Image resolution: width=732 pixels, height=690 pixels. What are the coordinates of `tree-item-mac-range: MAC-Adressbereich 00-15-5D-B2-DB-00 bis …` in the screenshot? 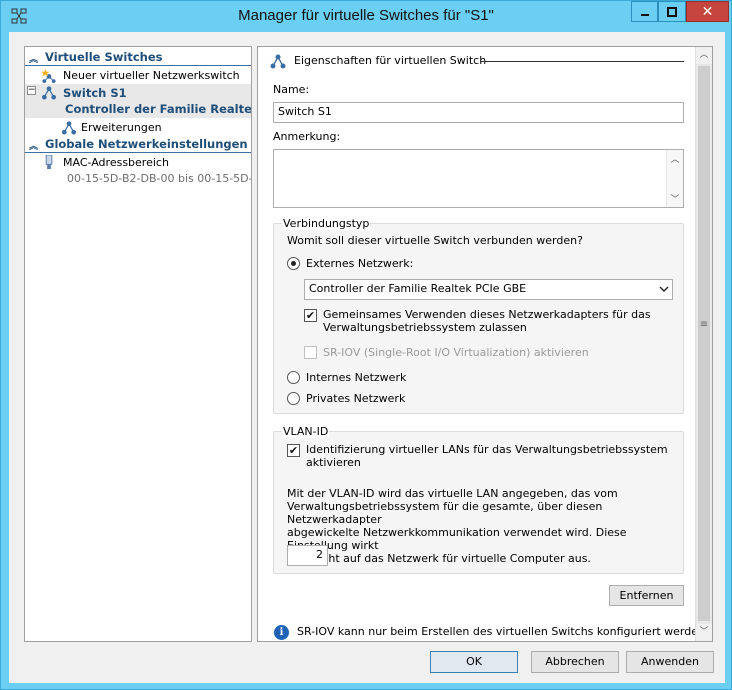 It's located at (138, 171).